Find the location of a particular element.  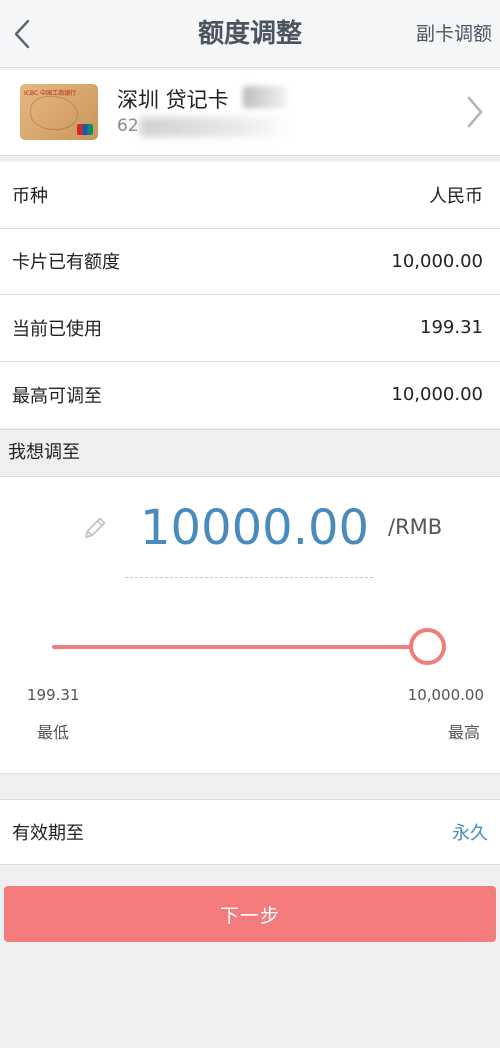

slider-max-label: 最高 is located at coordinates (463, 732).